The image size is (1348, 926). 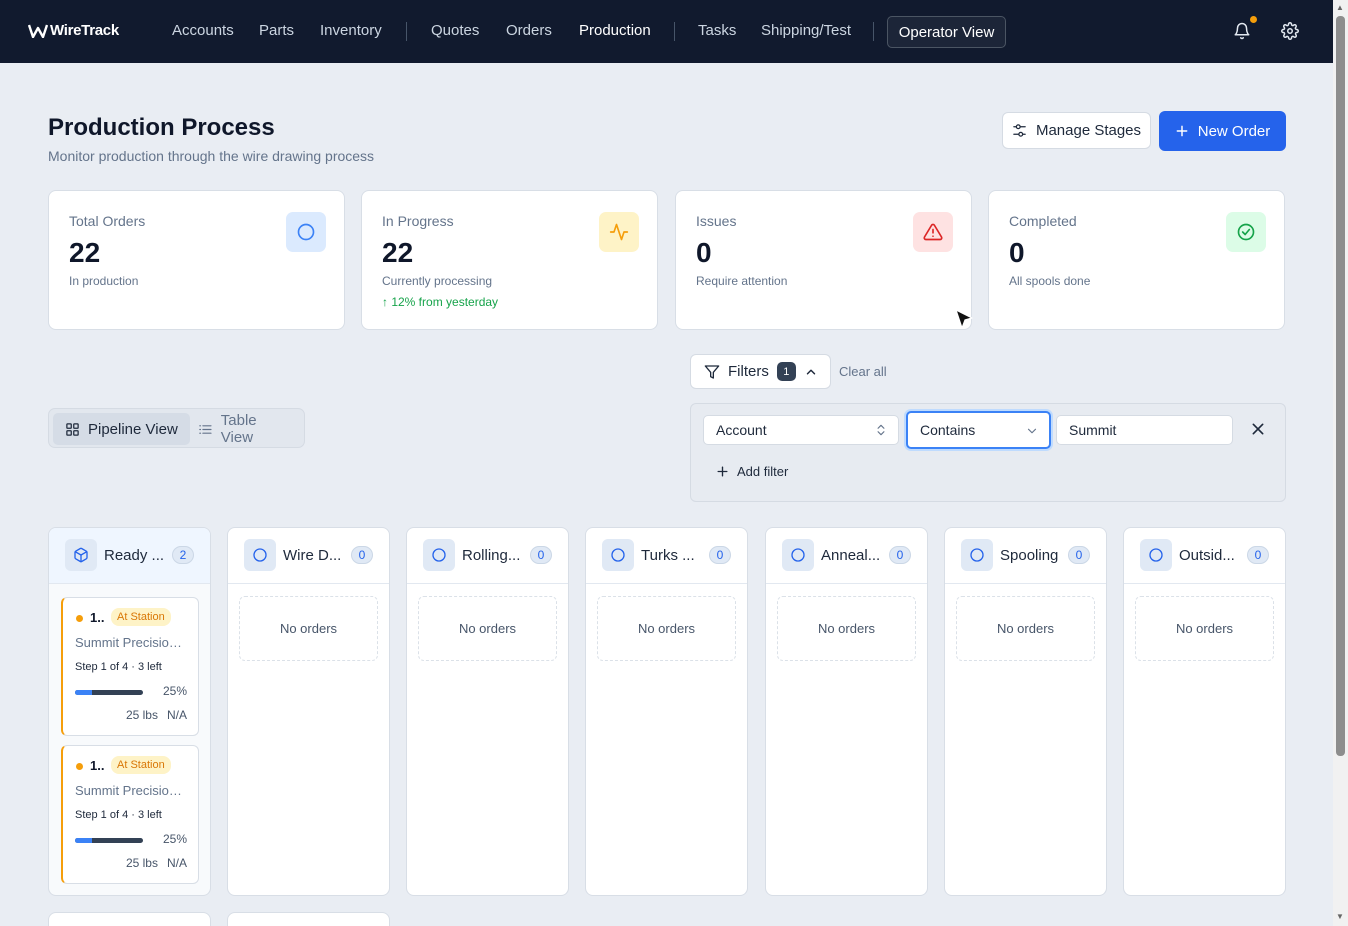 I want to click on scroll-down-icon: ▼, so click(x=1340, y=916).